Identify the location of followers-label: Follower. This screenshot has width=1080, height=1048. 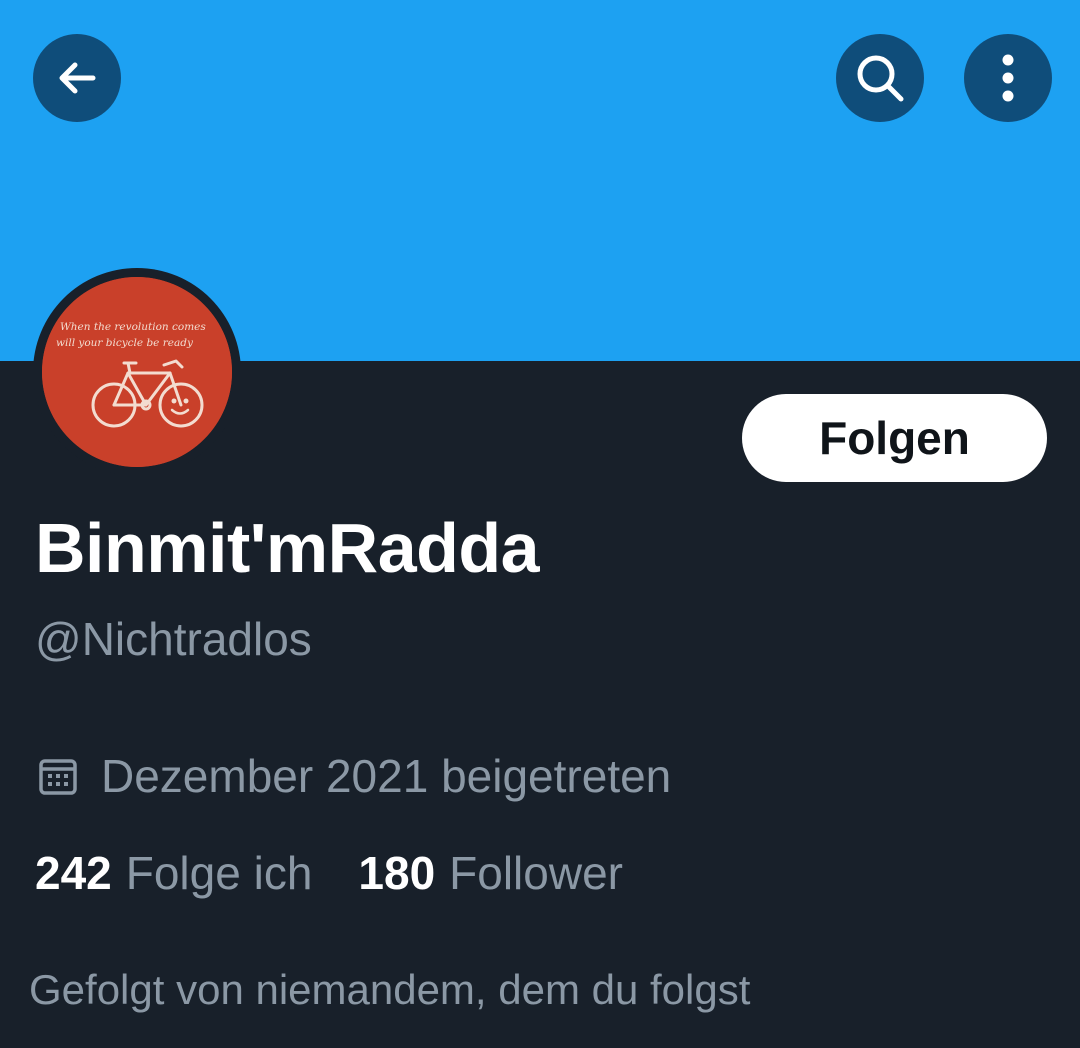
(536, 873).